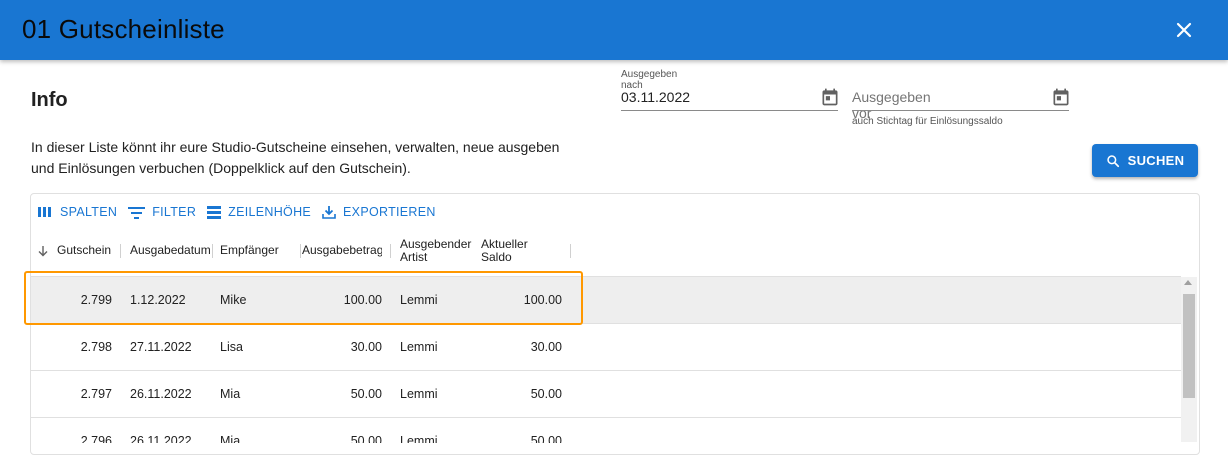  Describe the element at coordinates (606, 394) in the screenshot. I see `table-row: 2.797 26.11.2022 Mia 50.00 Lemmi 50.00` at that location.